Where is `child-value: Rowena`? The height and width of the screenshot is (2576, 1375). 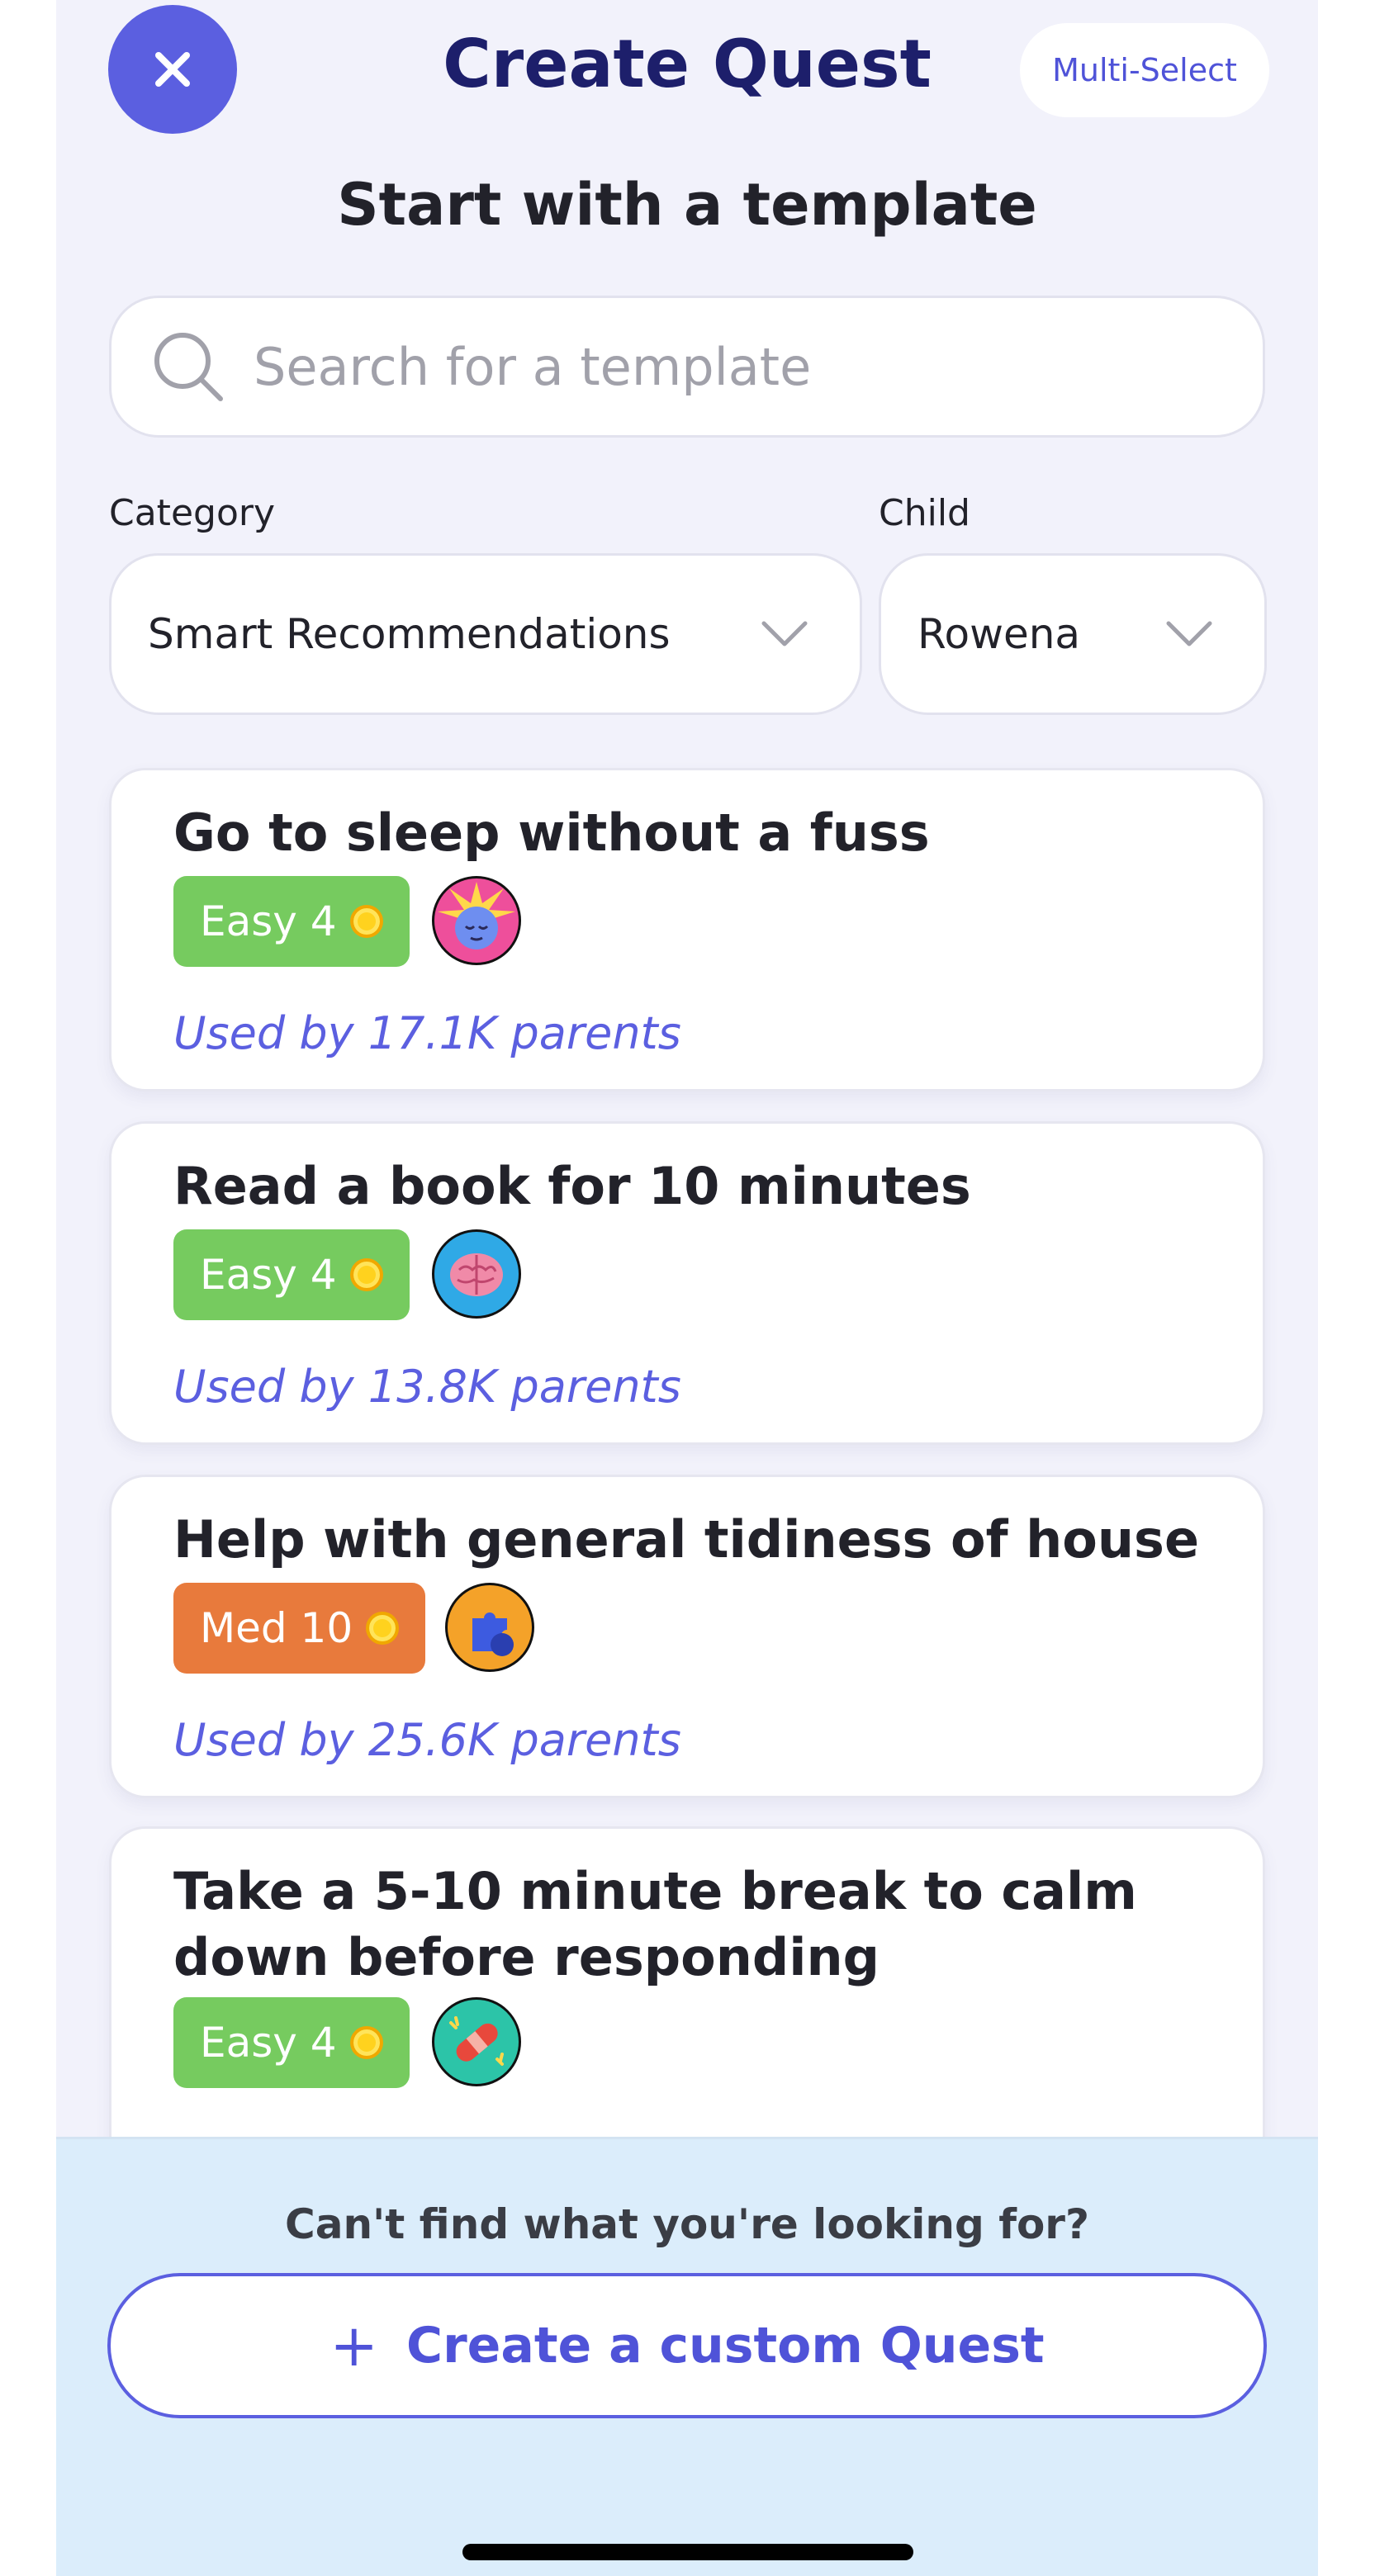
child-value: Rowena is located at coordinates (999, 634).